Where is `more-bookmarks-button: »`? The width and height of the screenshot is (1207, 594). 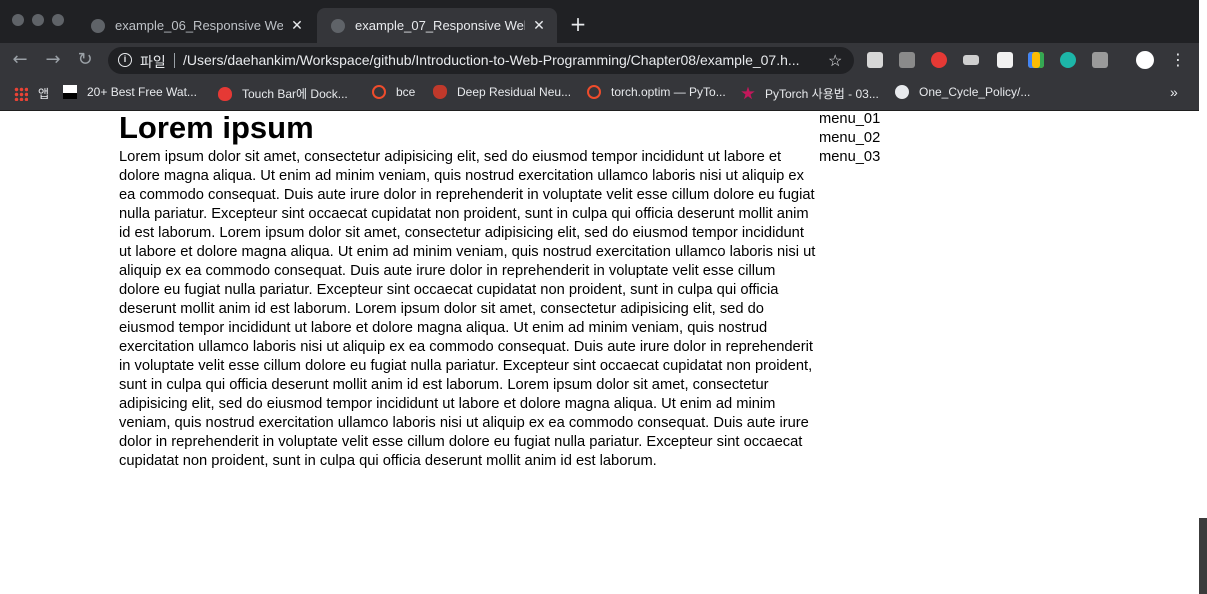
more-bookmarks-button: » is located at coordinates (1174, 92).